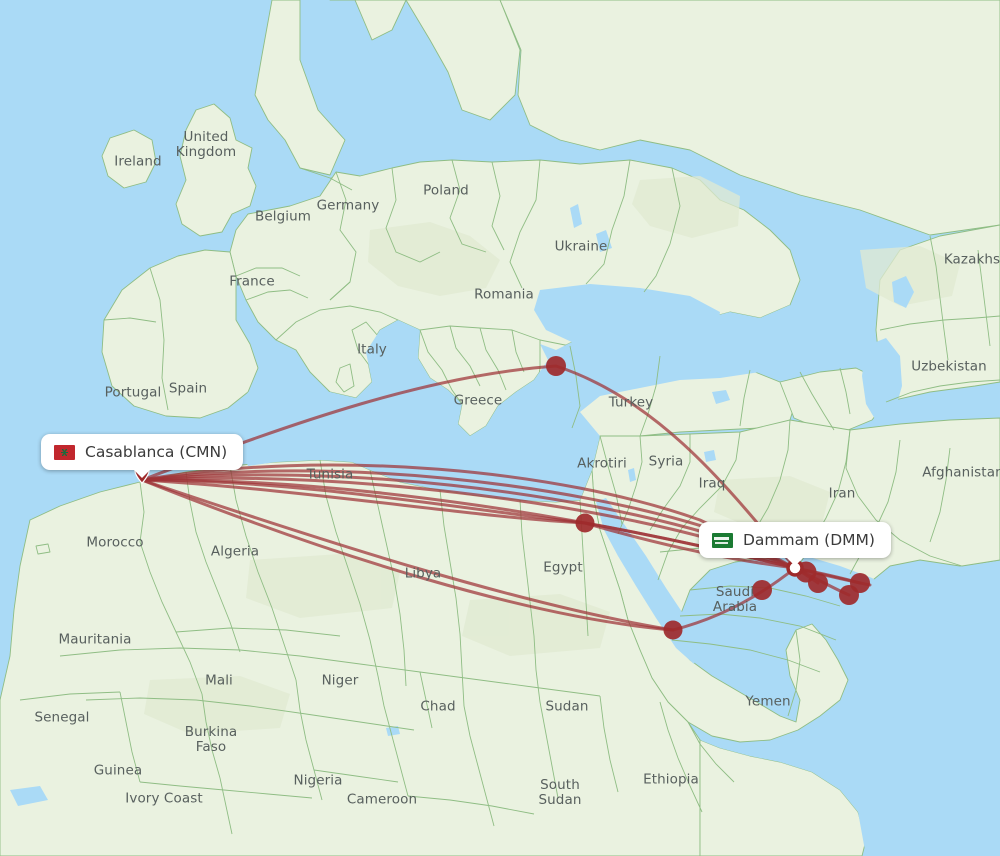 This screenshot has height=856, width=1000. I want to click on origin-airport-text: Casablanca (CMN), so click(156, 452).